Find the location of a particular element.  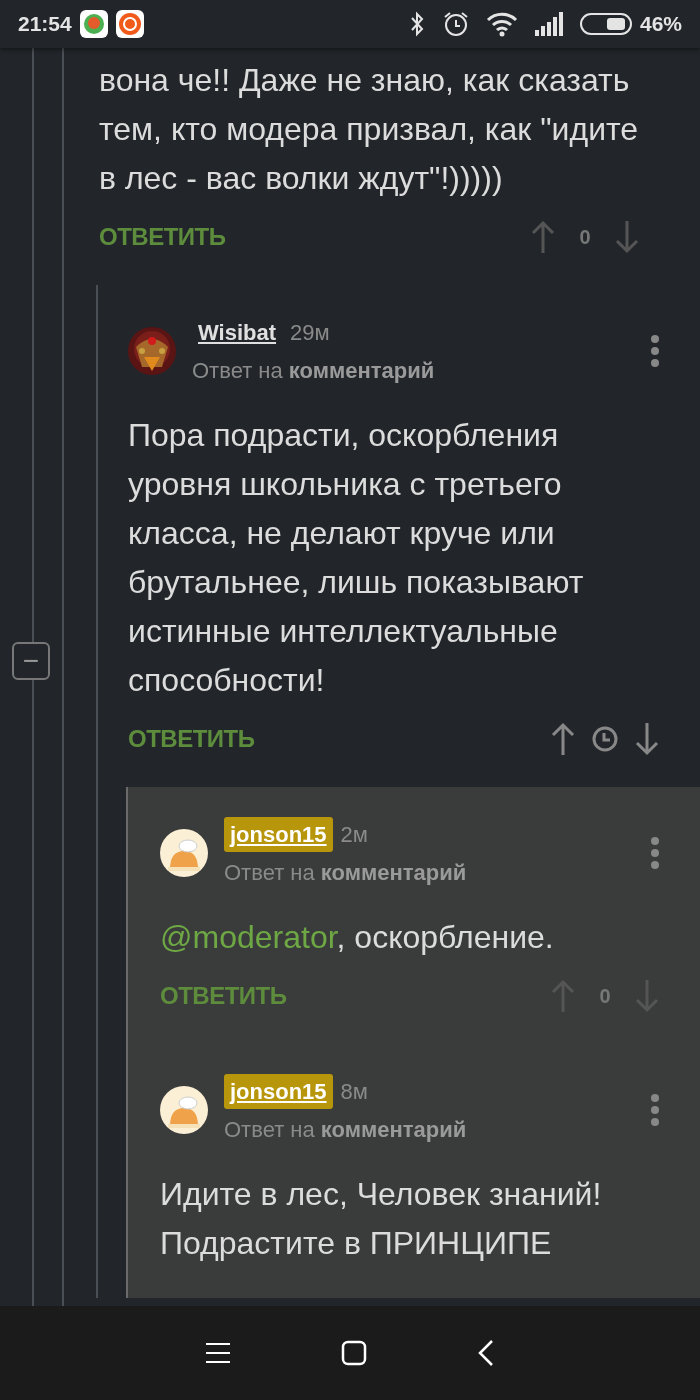

clock-time: 21:54 is located at coordinates (45, 24).